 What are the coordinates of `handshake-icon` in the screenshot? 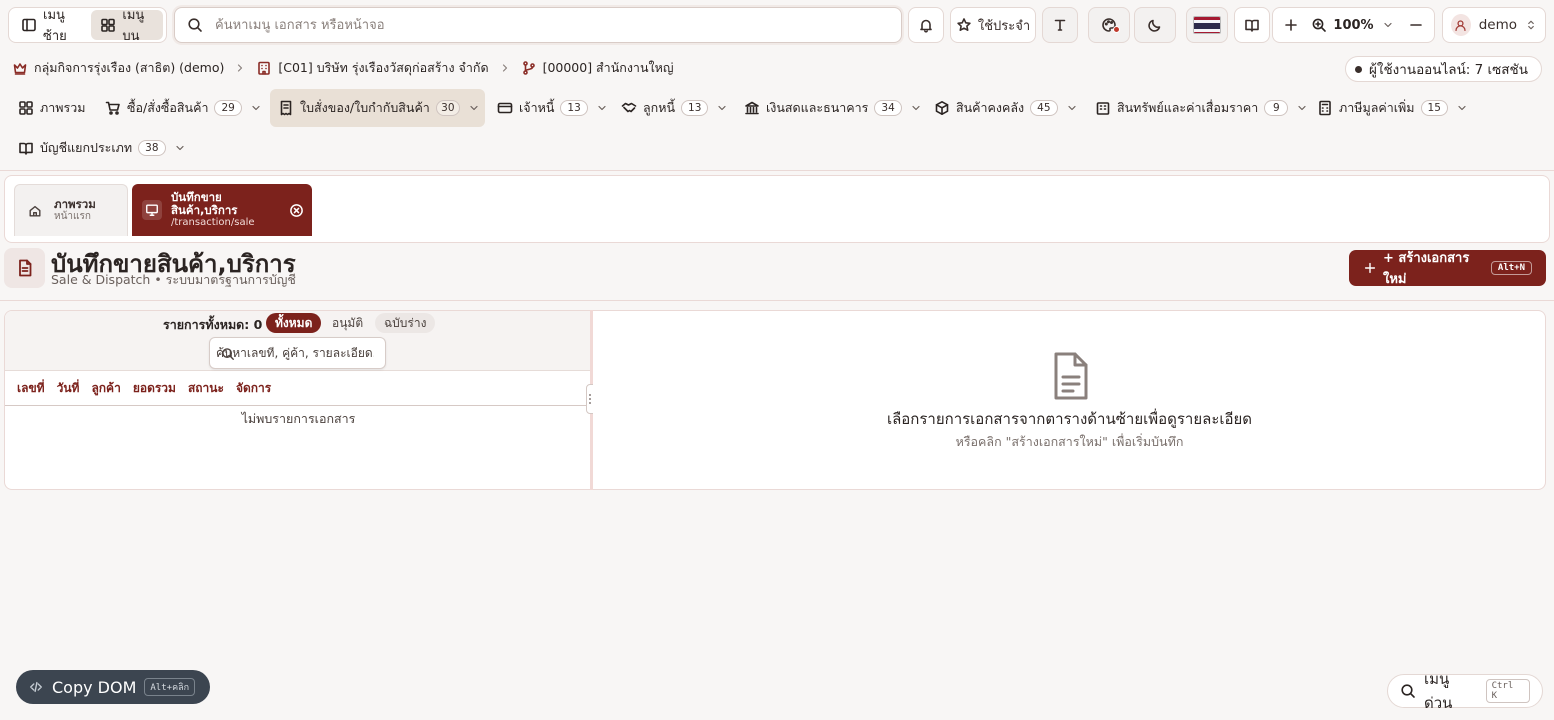 It's located at (629, 108).